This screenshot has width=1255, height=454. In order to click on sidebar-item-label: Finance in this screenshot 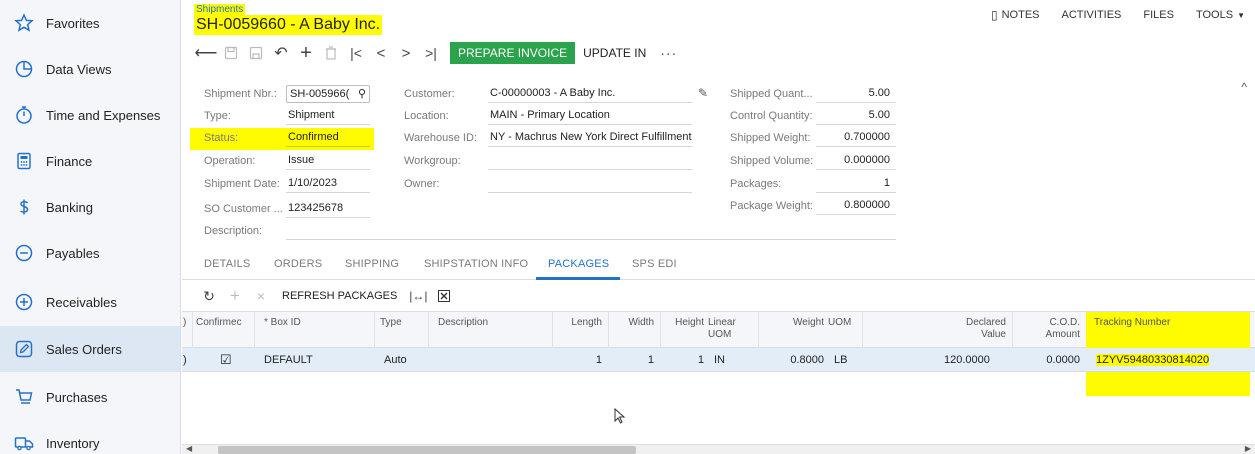, I will do `click(69, 161)`.